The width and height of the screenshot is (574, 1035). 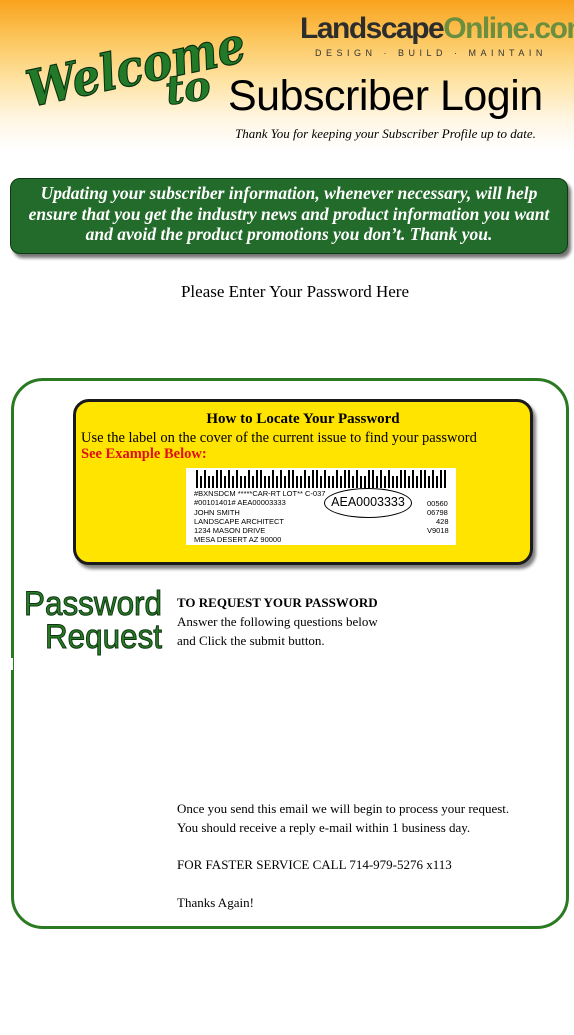 What do you see at coordinates (11, 664) in the screenshot?
I see `panel-notch-left` at bounding box center [11, 664].